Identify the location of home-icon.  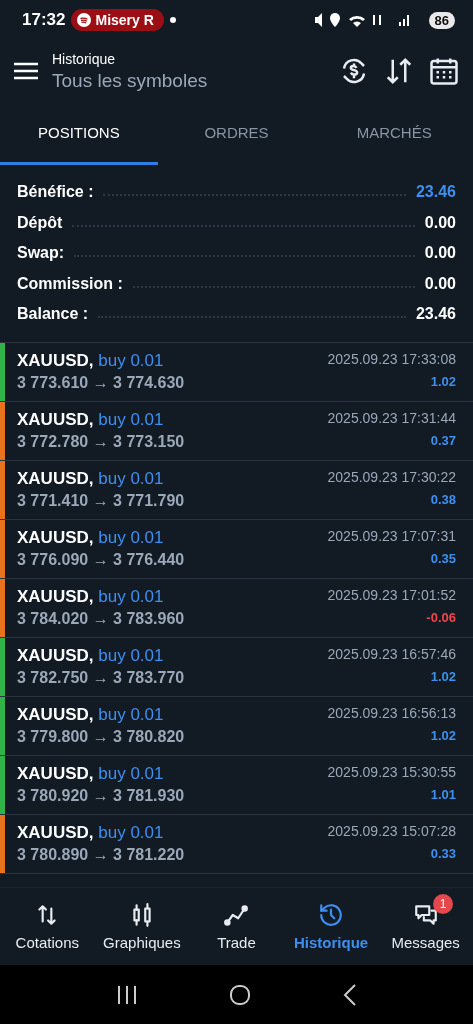
(240, 994).